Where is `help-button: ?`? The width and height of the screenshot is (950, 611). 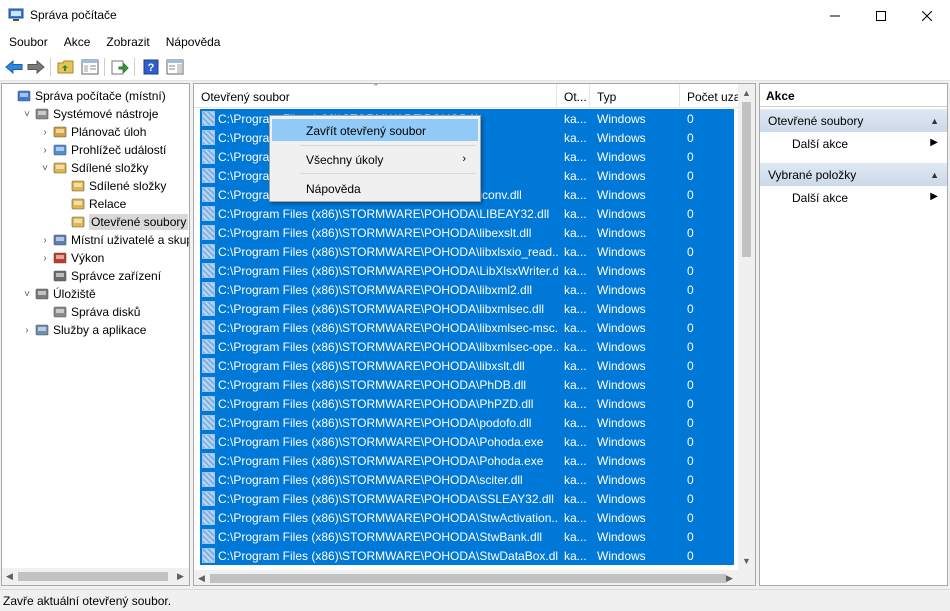 help-button: ? is located at coordinates (151, 67).